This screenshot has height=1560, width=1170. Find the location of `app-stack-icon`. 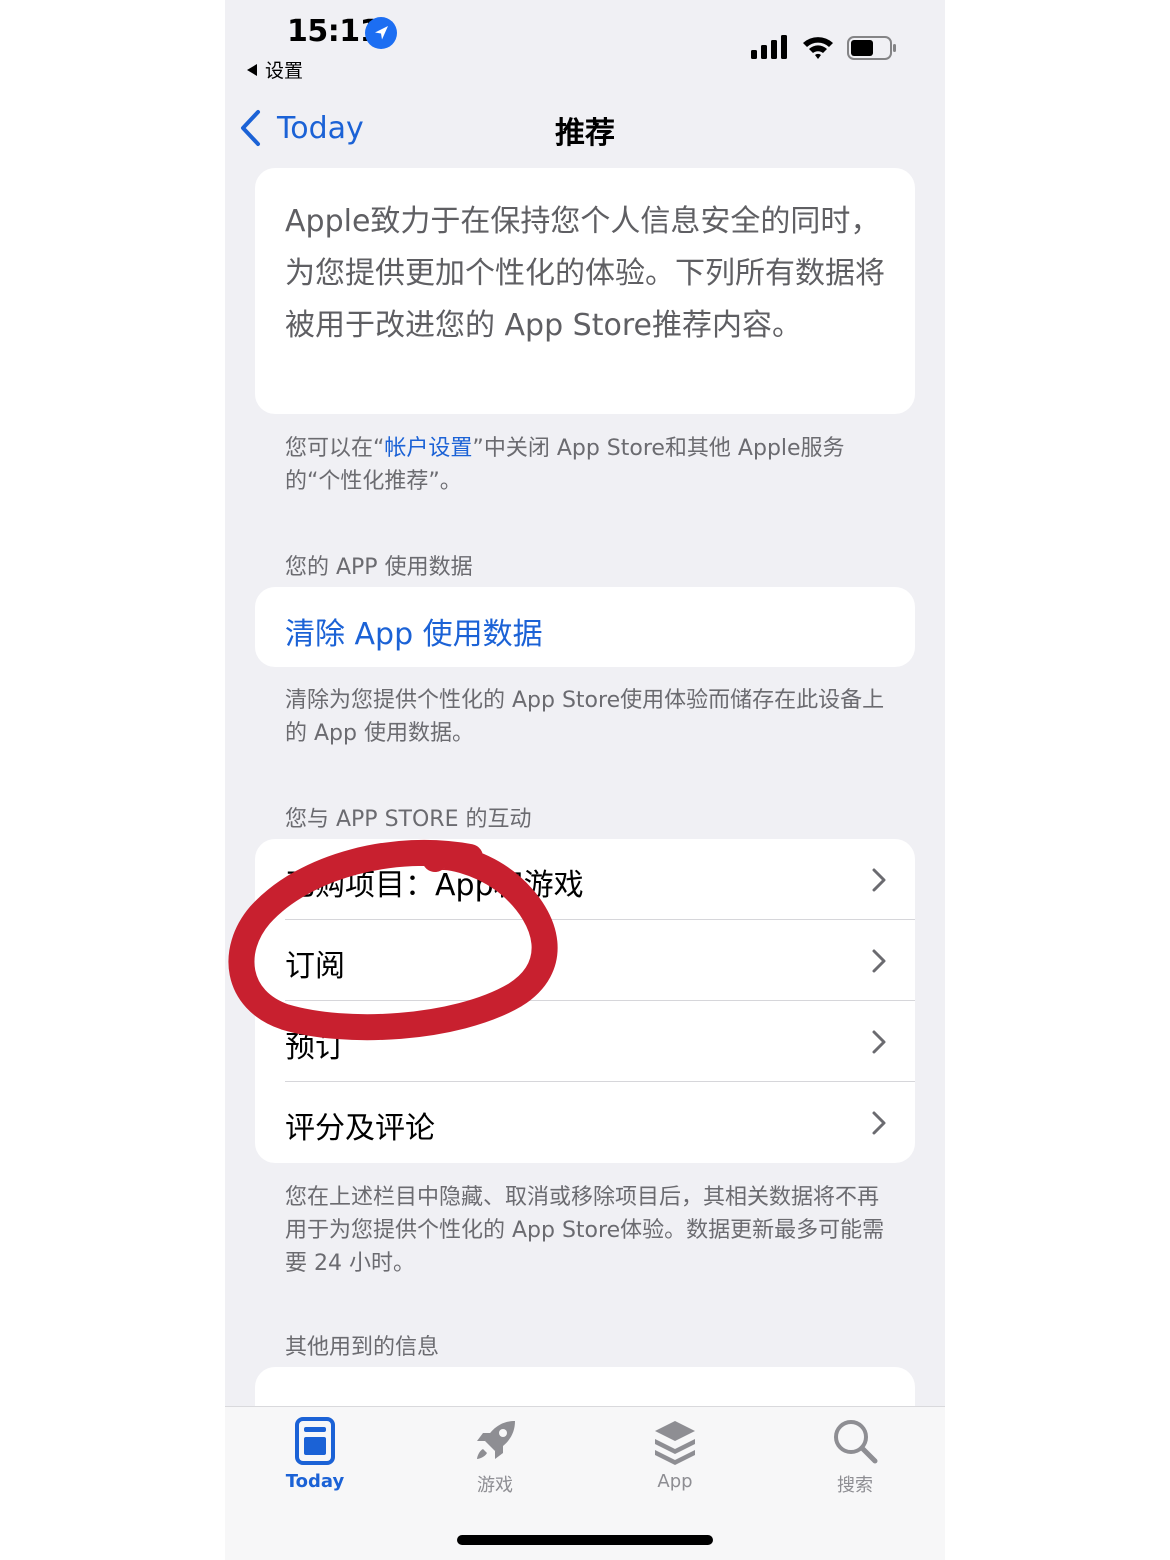

app-stack-icon is located at coordinates (675, 1443).